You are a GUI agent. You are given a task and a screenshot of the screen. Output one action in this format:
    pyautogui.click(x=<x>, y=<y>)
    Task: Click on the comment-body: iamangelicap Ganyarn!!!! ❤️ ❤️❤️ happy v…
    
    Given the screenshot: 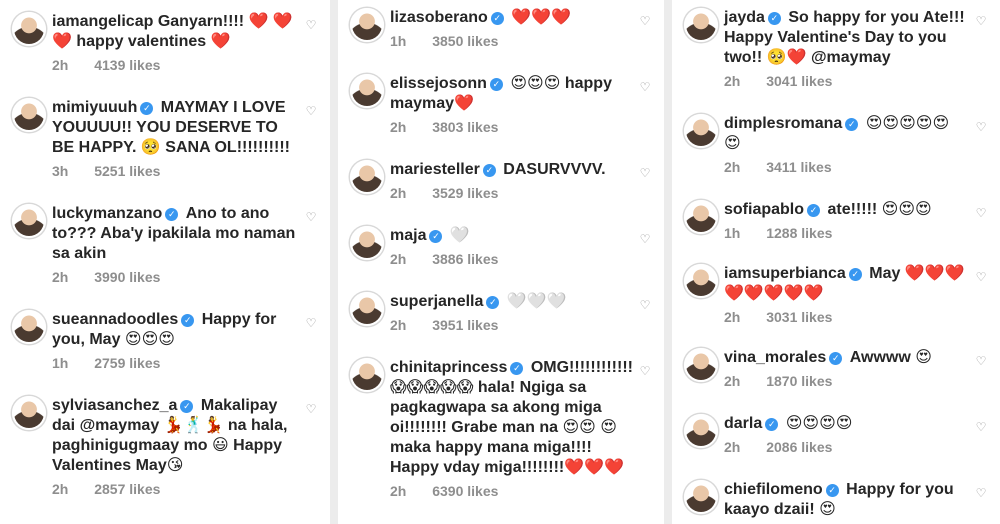 What is the action you would take?
    pyautogui.click(x=176, y=43)
    